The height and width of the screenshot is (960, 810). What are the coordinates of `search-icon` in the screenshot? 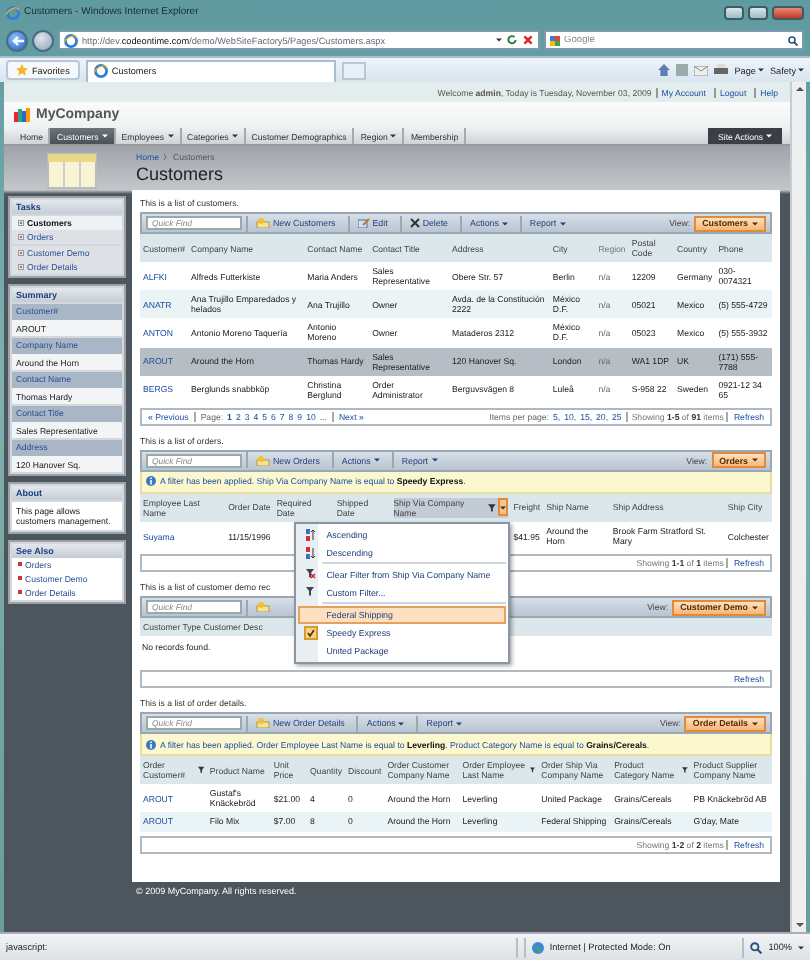 It's located at (793, 40).